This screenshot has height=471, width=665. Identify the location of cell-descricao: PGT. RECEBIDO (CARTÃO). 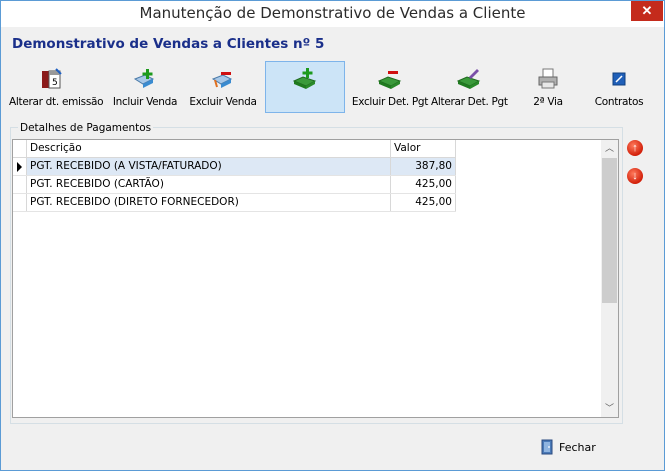
(209, 184).